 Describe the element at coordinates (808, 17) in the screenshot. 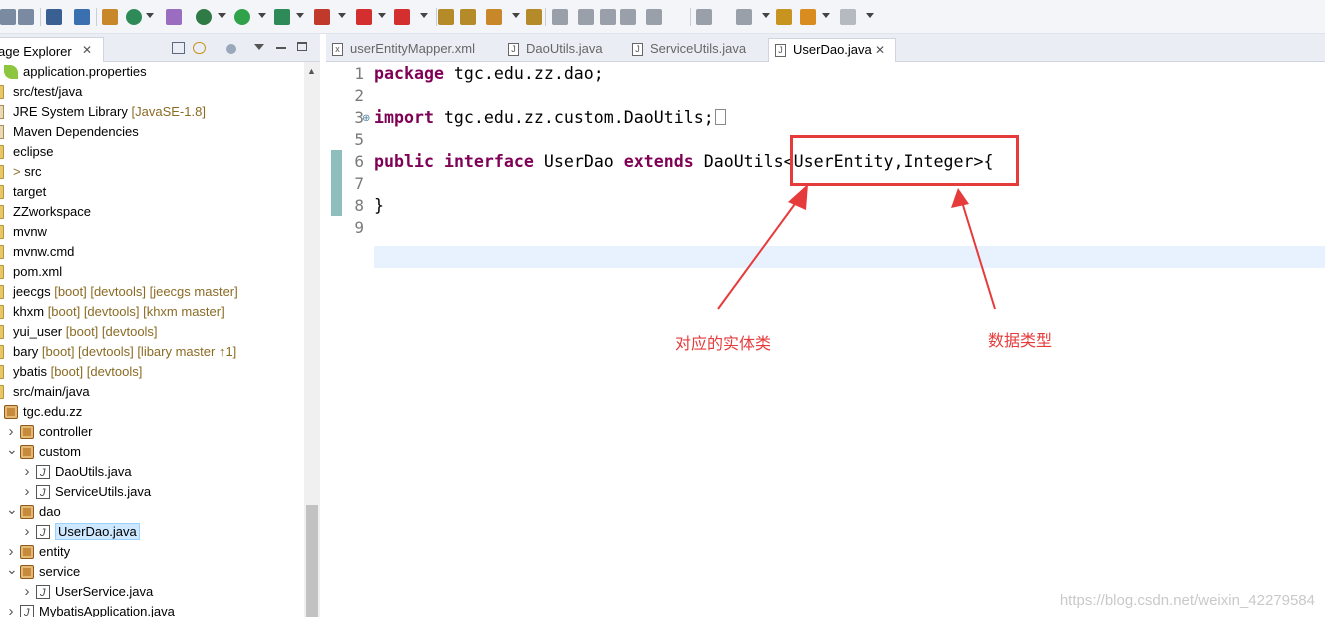

I see `back-icon` at that location.